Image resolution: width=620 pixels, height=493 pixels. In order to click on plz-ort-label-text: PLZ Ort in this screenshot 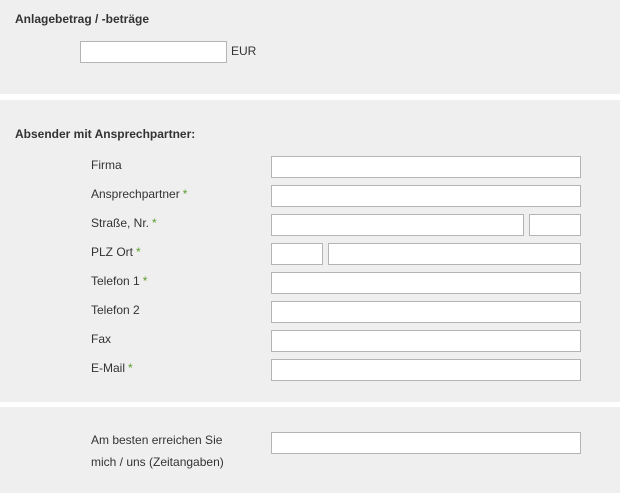, I will do `click(112, 252)`.